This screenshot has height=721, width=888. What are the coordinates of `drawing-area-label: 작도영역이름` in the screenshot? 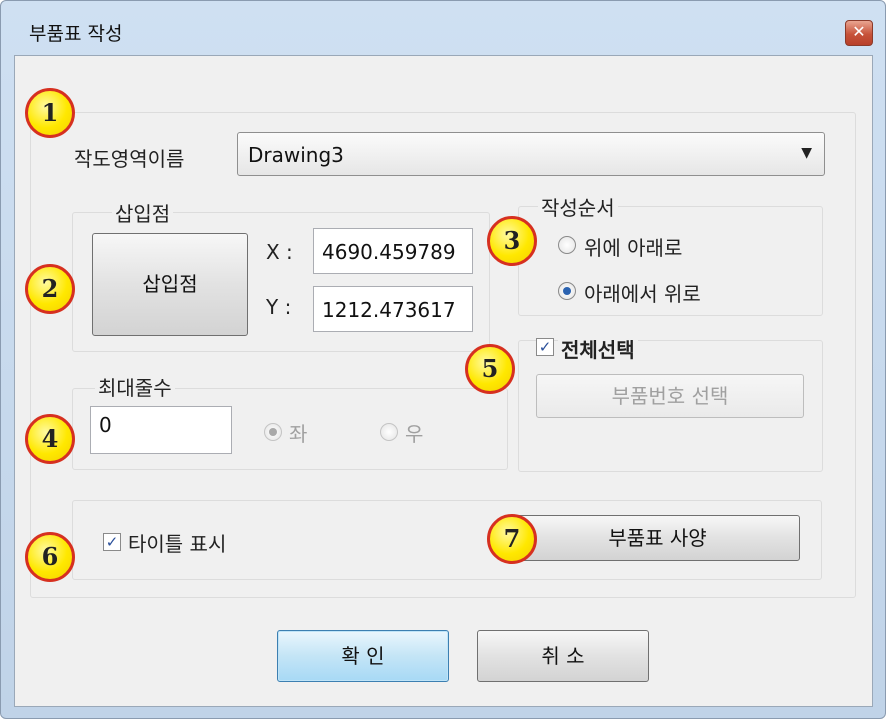 It's located at (129, 159).